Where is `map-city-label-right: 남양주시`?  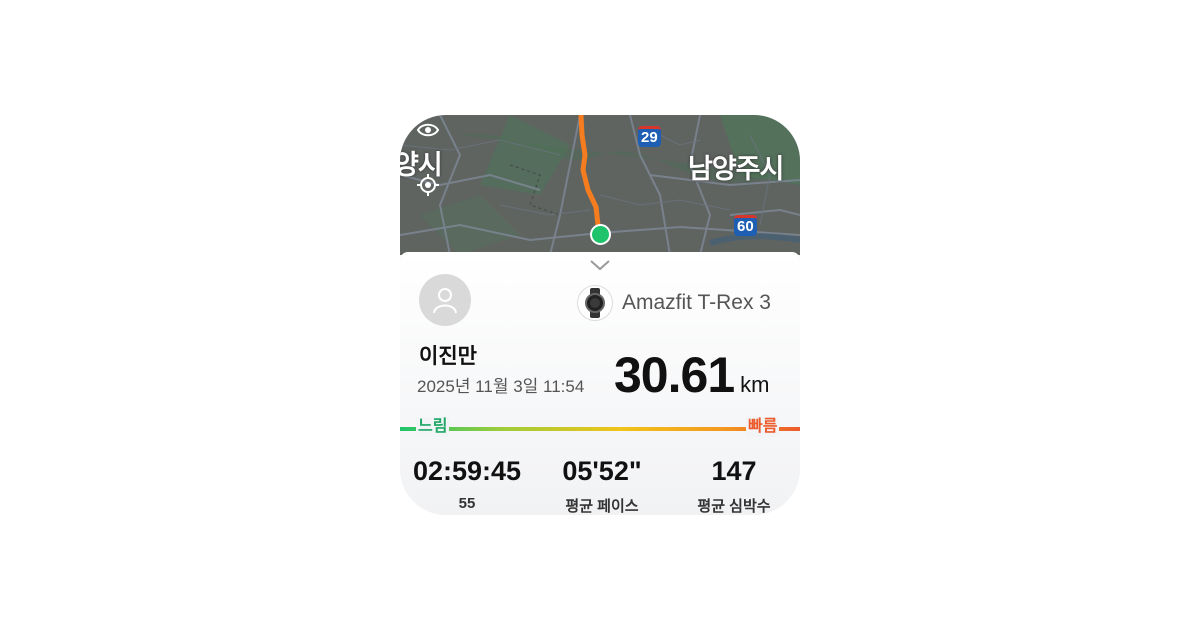 map-city-label-right: 남양주시 is located at coordinates (736, 169).